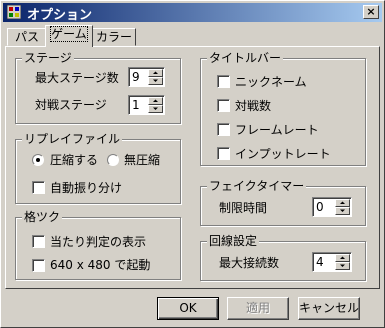 The image size is (385, 328). Describe the element at coordinates (329, 308) in the screenshot. I see `cancel-button: キャンセル` at that location.